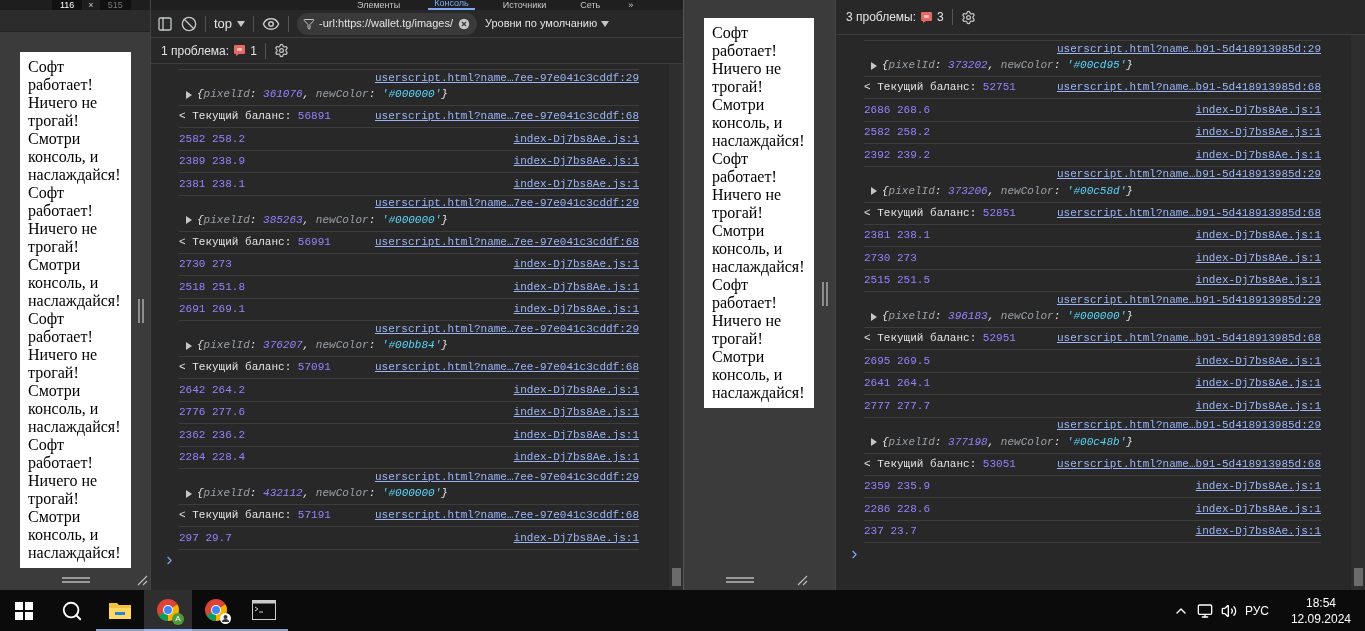 This screenshot has width=1365, height=631. Describe the element at coordinates (1320, 602) in the screenshot. I see `clock-time: 18:54` at that location.